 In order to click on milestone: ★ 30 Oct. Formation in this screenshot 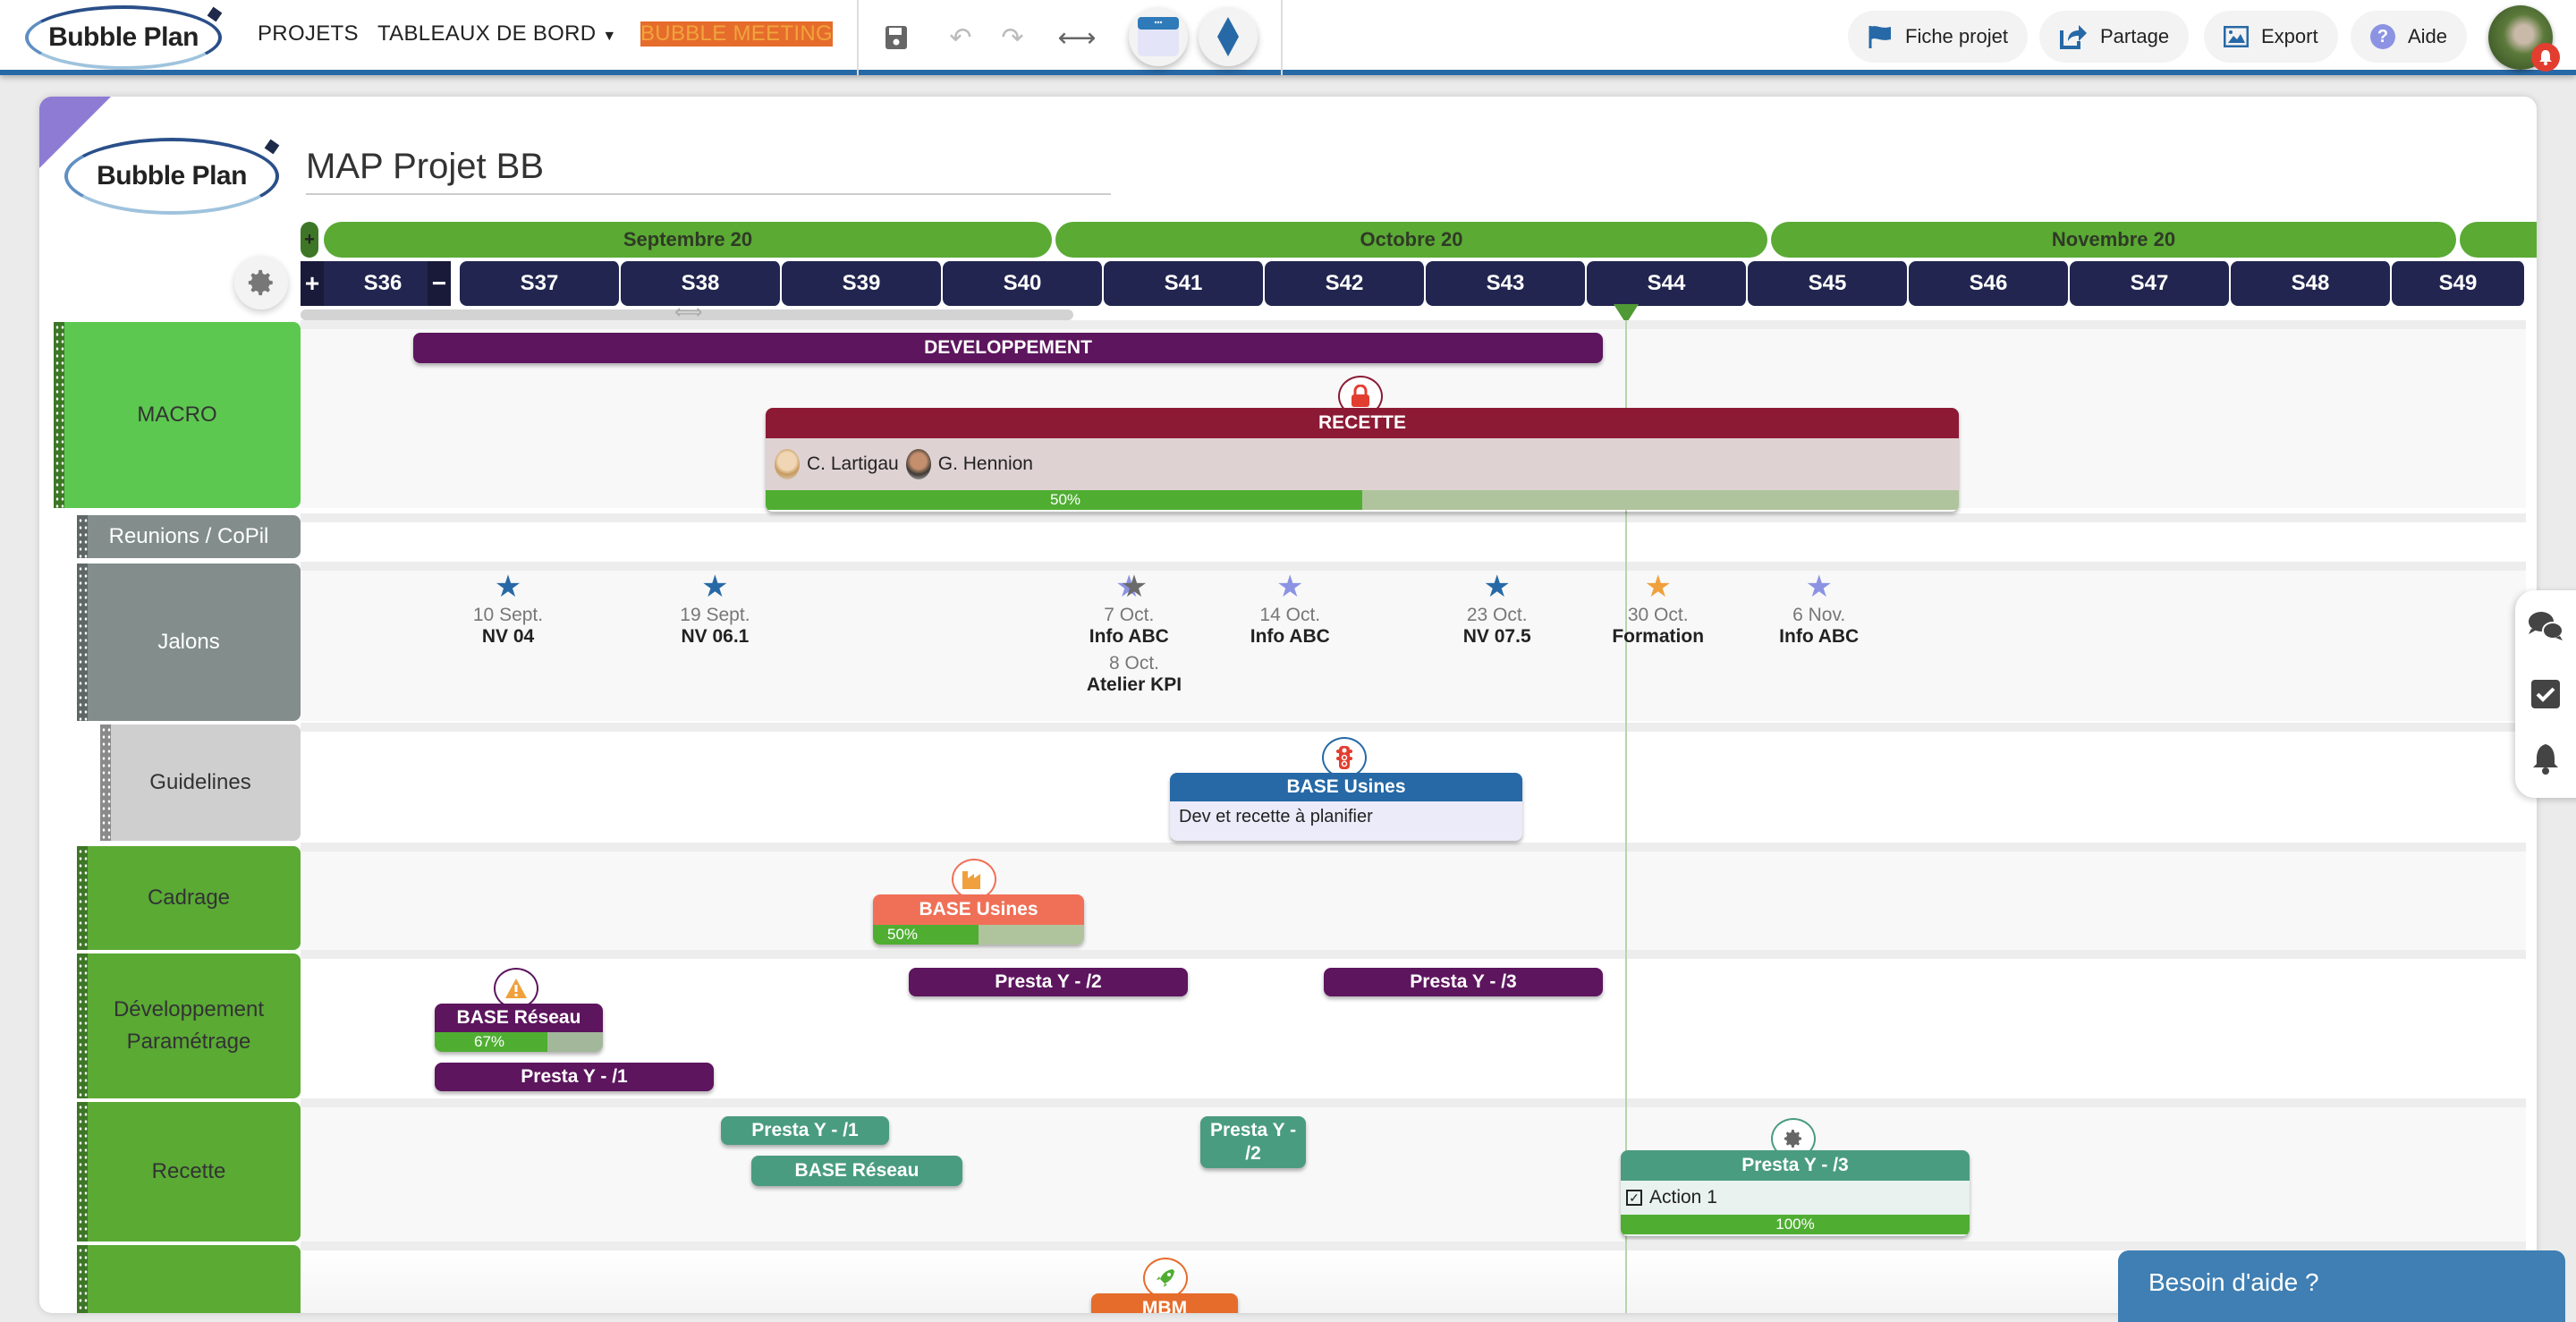, I will do `click(1658, 609)`.